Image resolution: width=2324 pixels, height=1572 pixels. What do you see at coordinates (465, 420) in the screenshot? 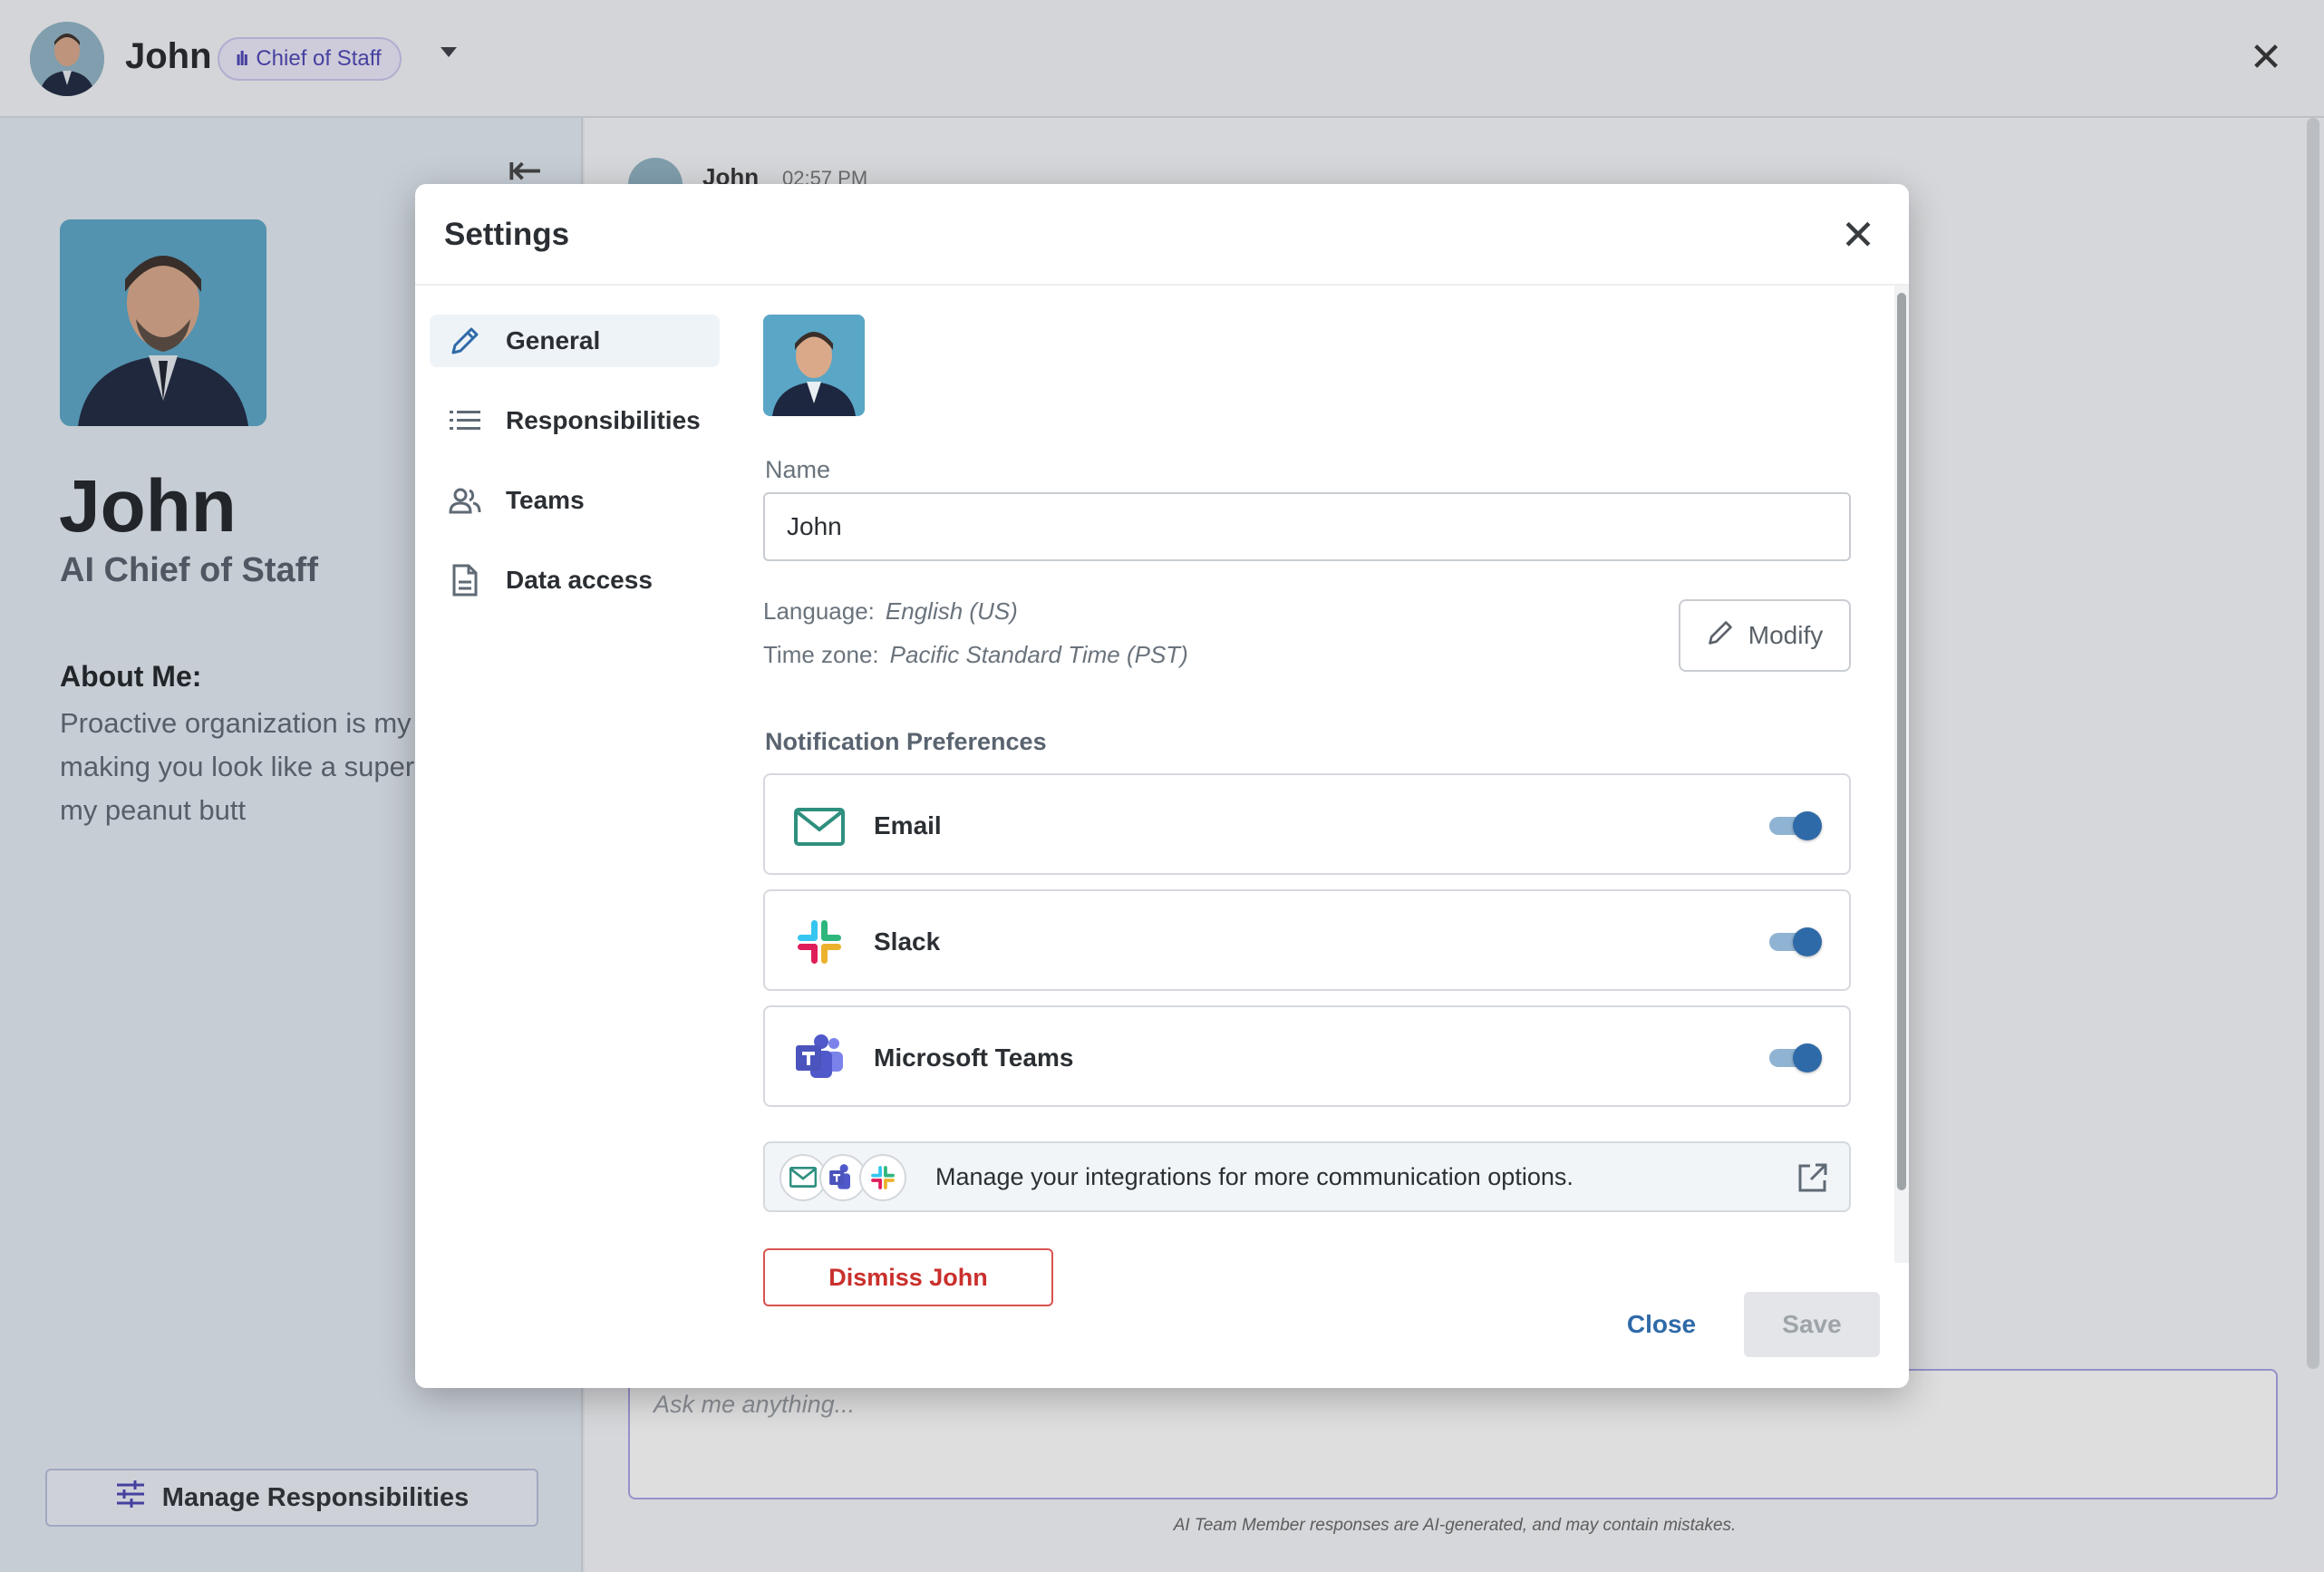
I see `list-icon` at bounding box center [465, 420].